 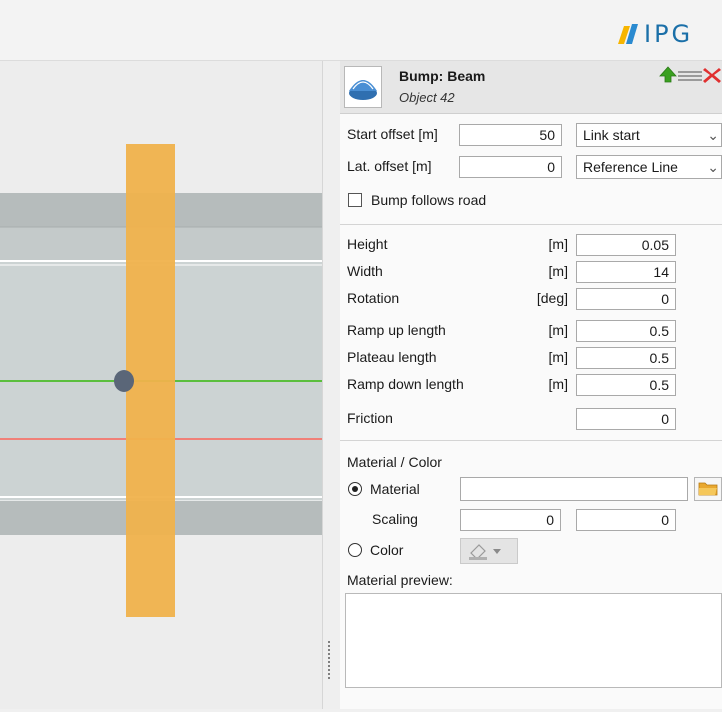 What do you see at coordinates (558, 271) in the screenshot?
I see `width-unit: [m]` at bounding box center [558, 271].